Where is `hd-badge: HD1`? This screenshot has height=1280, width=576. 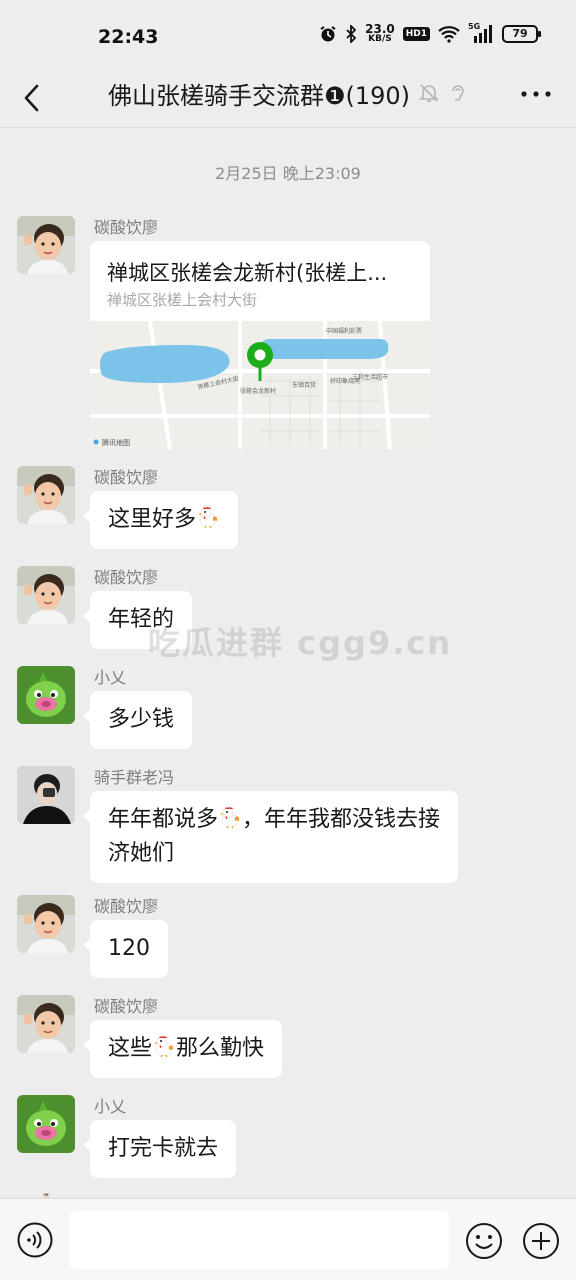
hd-badge: HD1 is located at coordinates (416, 34).